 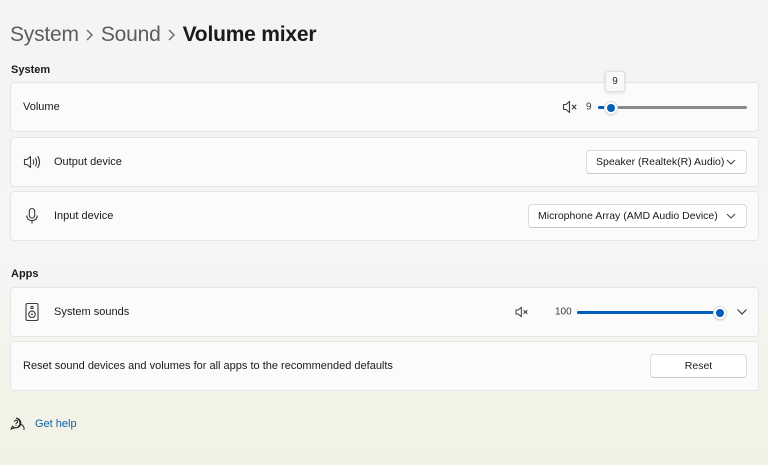 What do you see at coordinates (84, 216) in the screenshot?
I see `input-device-label: Input device` at bounding box center [84, 216].